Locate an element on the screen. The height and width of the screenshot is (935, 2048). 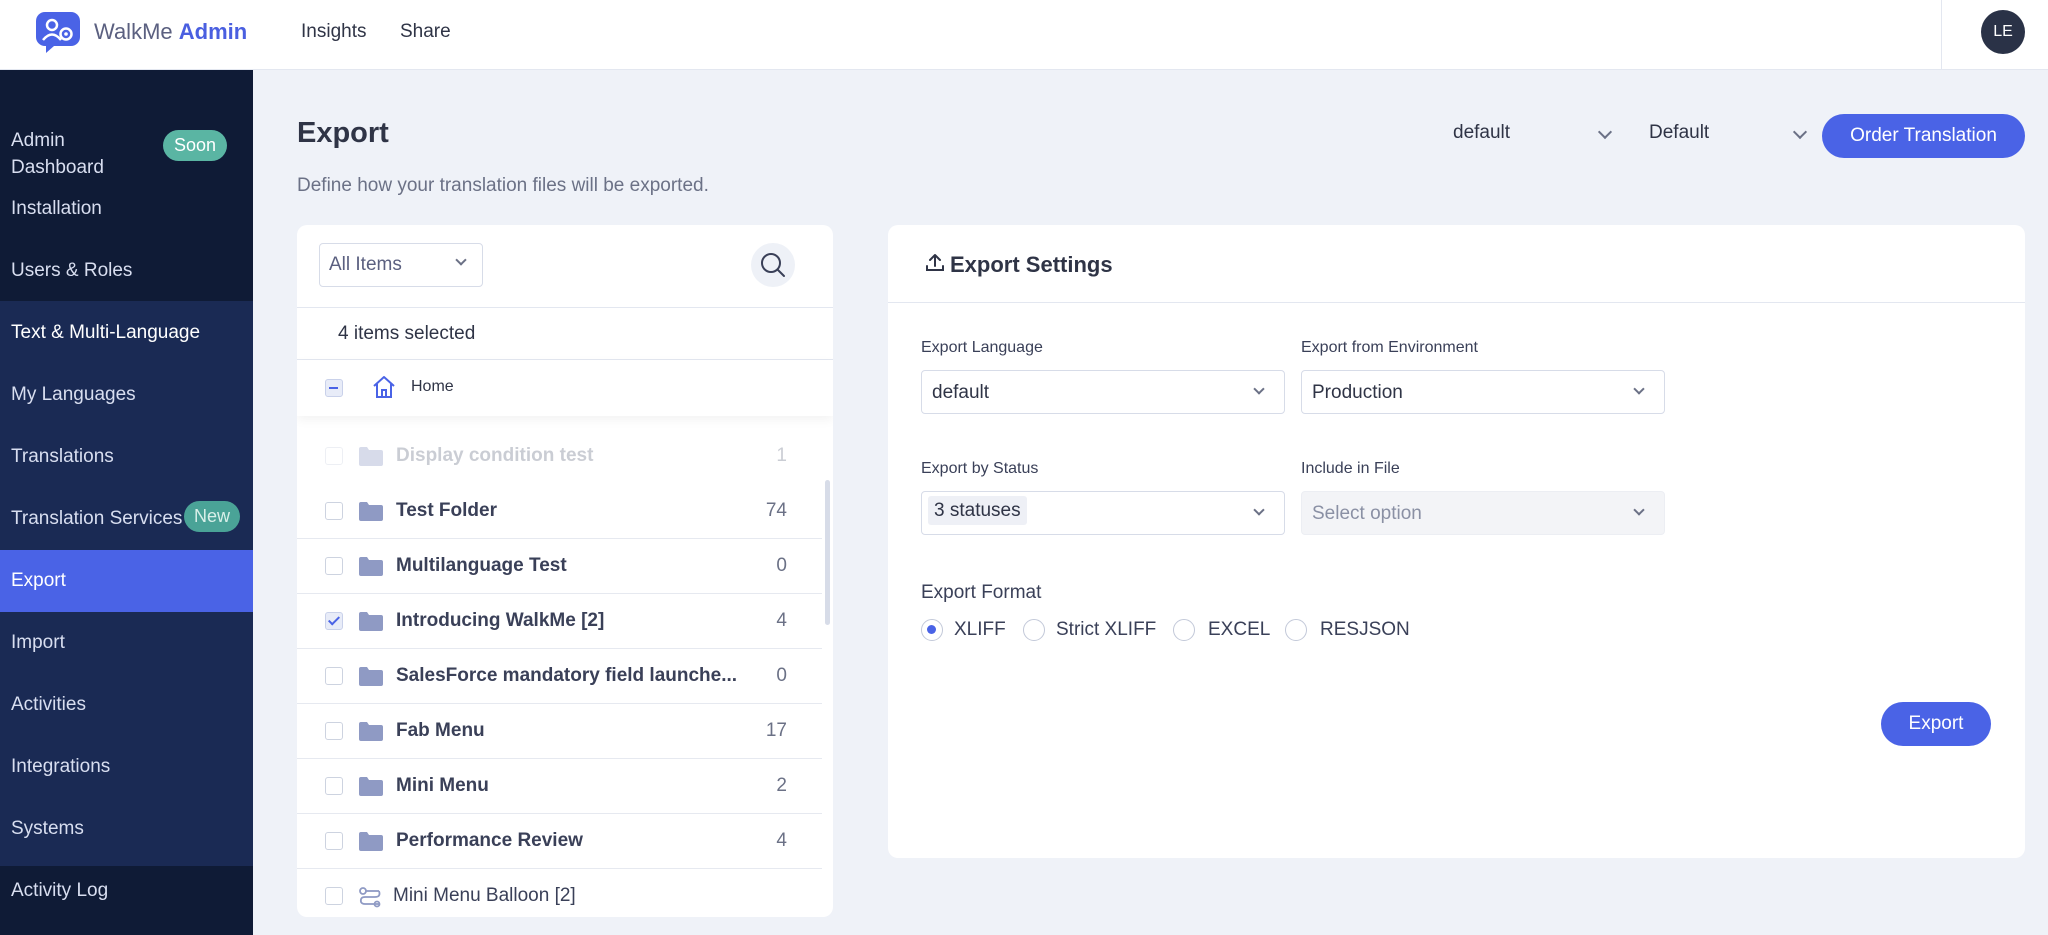
radio-excel-label: EXCEL is located at coordinates (1239, 630).